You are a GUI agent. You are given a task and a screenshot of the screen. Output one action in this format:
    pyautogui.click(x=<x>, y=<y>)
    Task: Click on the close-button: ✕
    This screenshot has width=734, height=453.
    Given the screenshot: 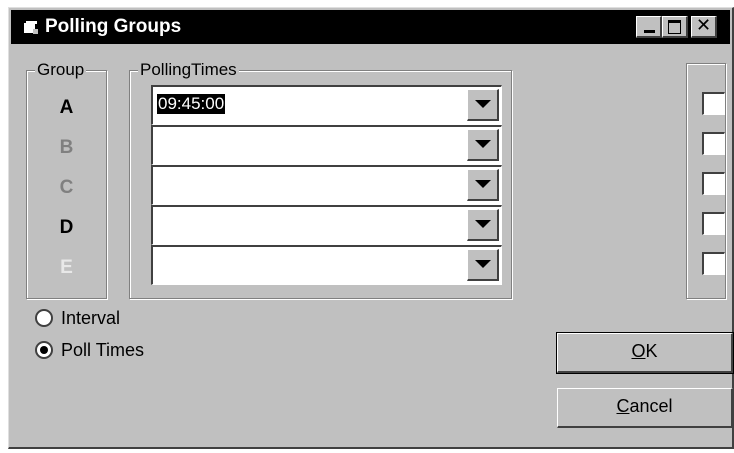 What is the action you would take?
    pyautogui.click(x=704, y=27)
    